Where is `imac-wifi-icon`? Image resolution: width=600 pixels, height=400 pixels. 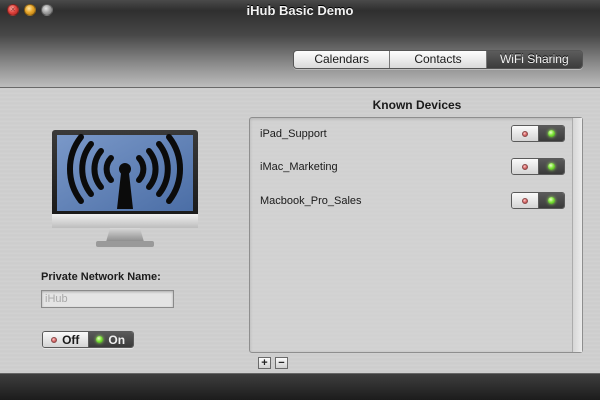
imac-wifi-icon is located at coordinates (125, 188).